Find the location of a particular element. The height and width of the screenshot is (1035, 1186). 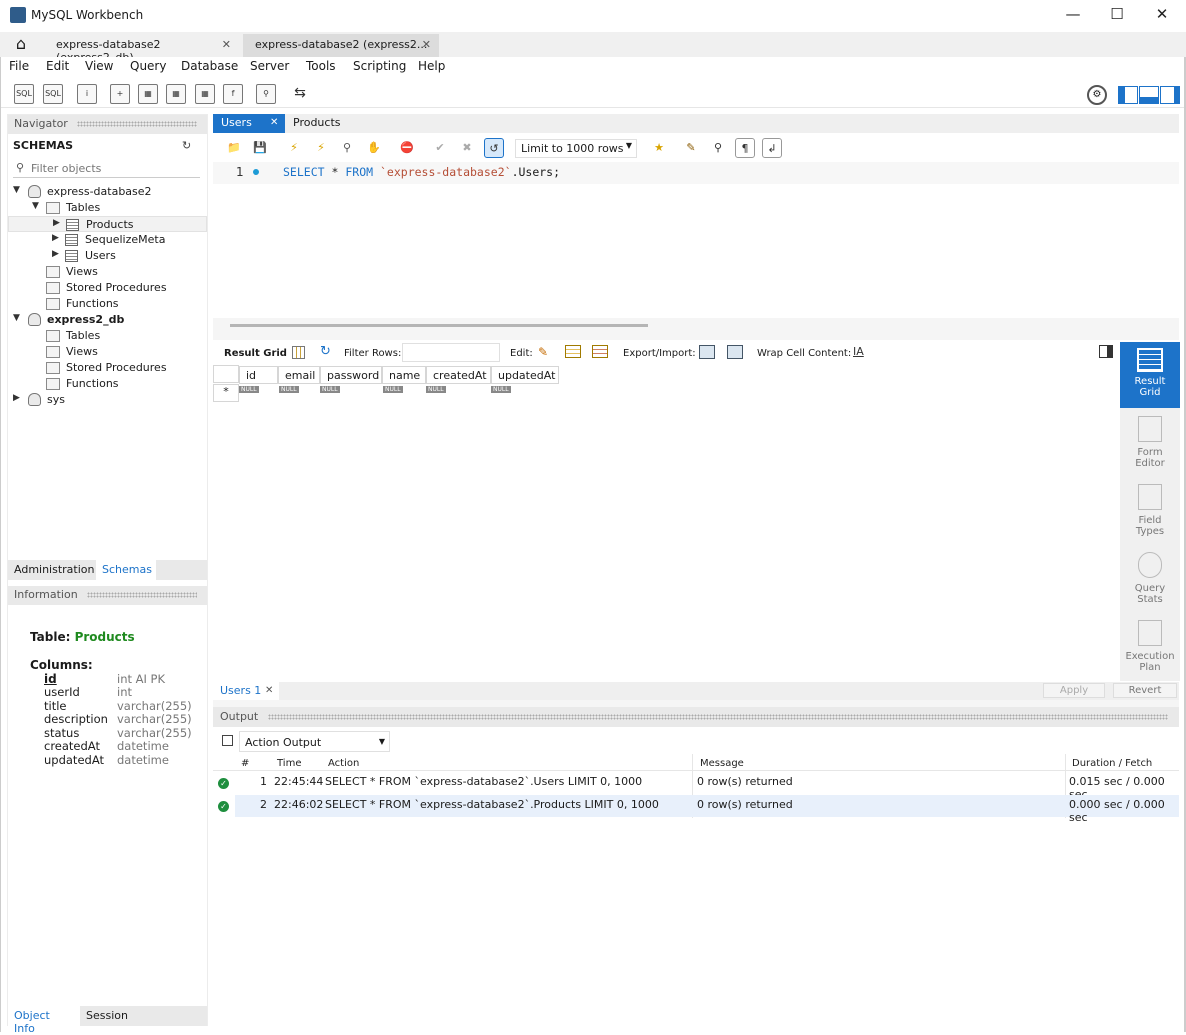

limit-rows-select: Limit to 1000 rows ▼ is located at coordinates (576, 148).